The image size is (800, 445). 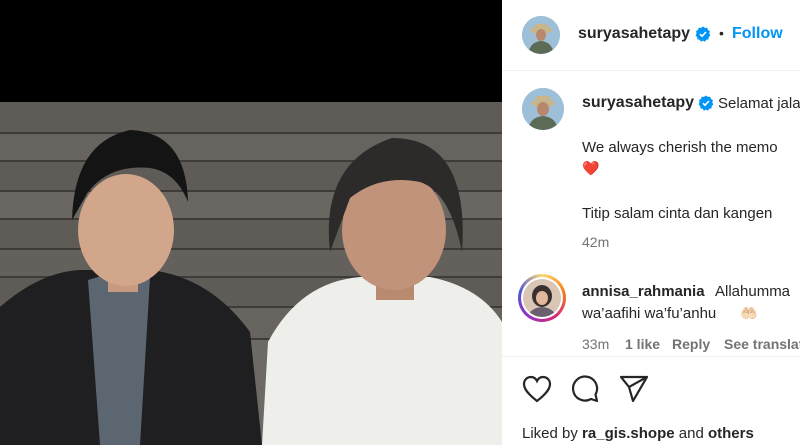 What do you see at coordinates (731, 433) in the screenshot?
I see `liked-by-others-link: others` at bounding box center [731, 433].